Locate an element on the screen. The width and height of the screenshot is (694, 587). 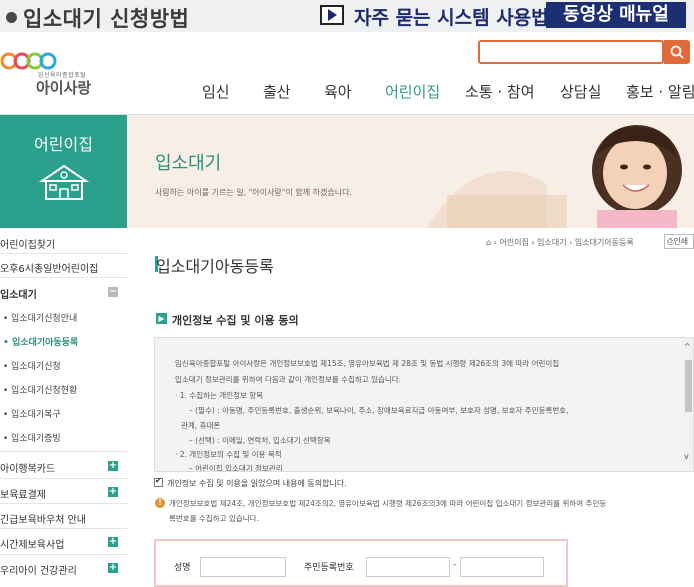
page-title: 입소대기아동등록 is located at coordinates (215, 266).